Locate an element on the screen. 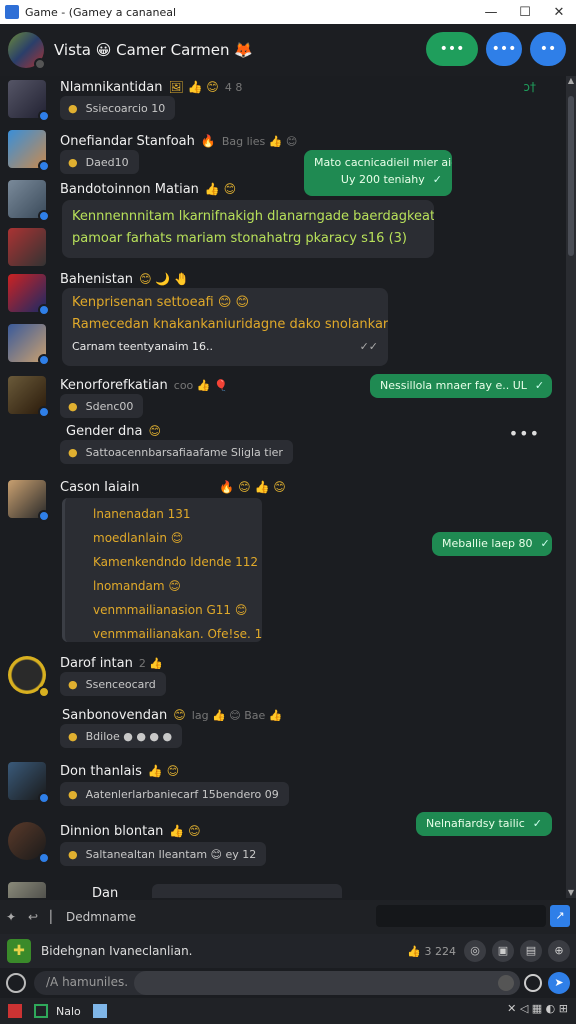 The width and height of the screenshot is (576, 1024). chip-text: Ssiecoarcio 10 is located at coordinates (125, 108).